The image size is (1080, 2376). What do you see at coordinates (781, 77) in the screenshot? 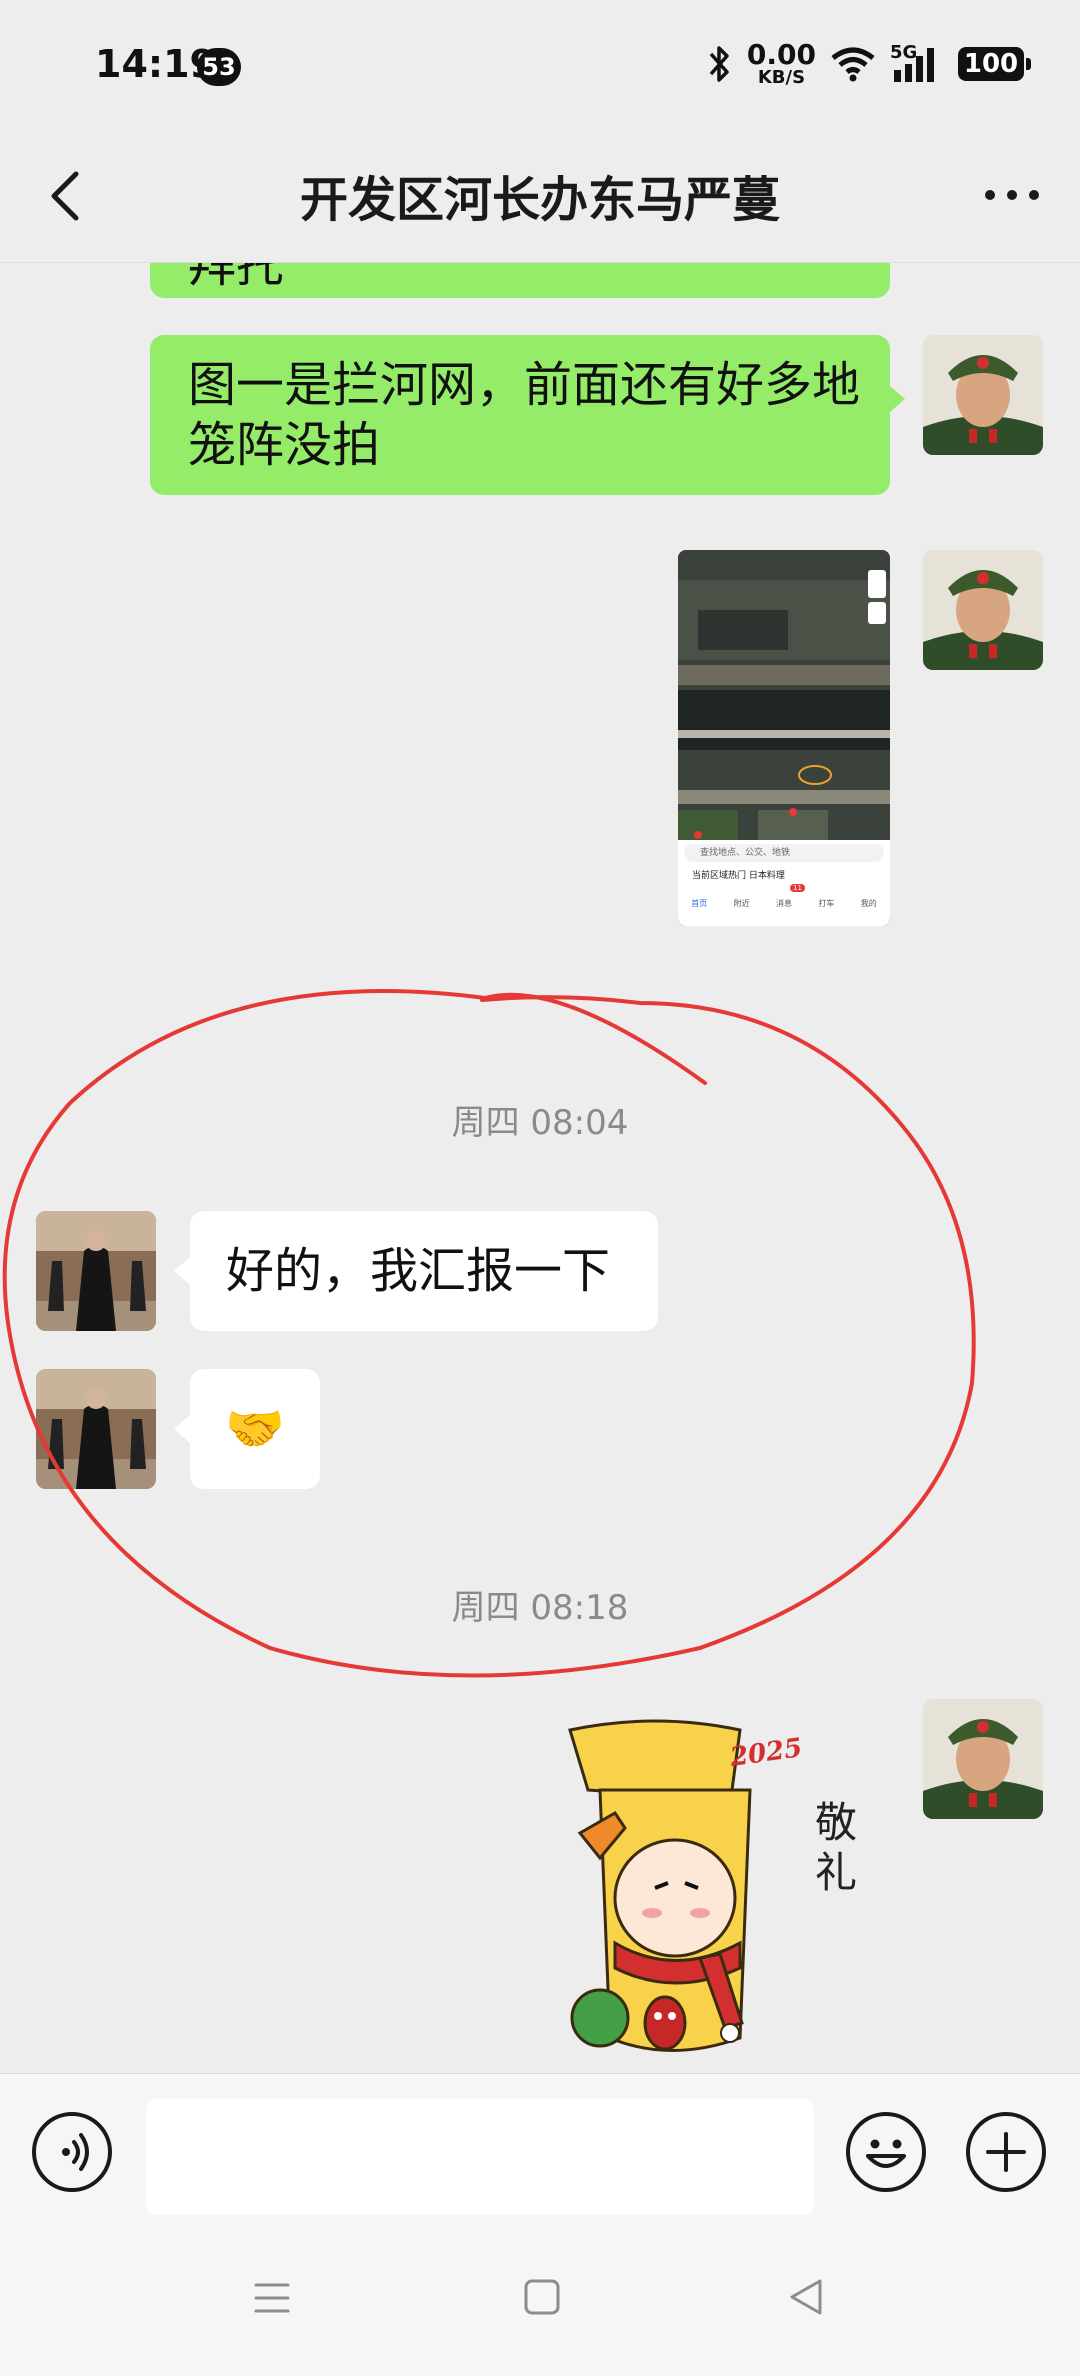
I see `net-speed-unit: KB/S` at bounding box center [781, 77].